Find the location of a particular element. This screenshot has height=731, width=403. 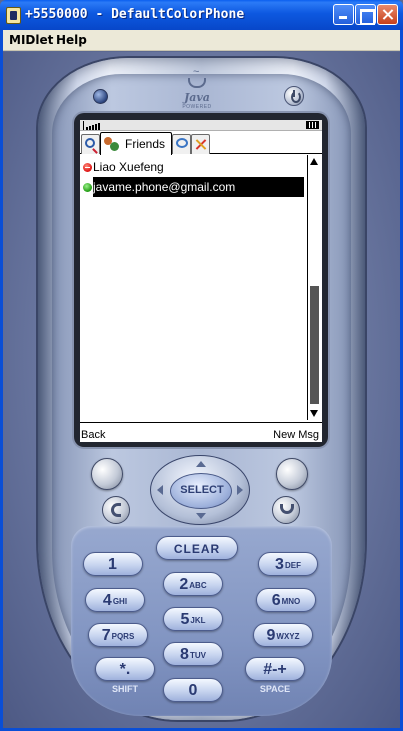

key-letters: GHI is located at coordinates (120, 601).